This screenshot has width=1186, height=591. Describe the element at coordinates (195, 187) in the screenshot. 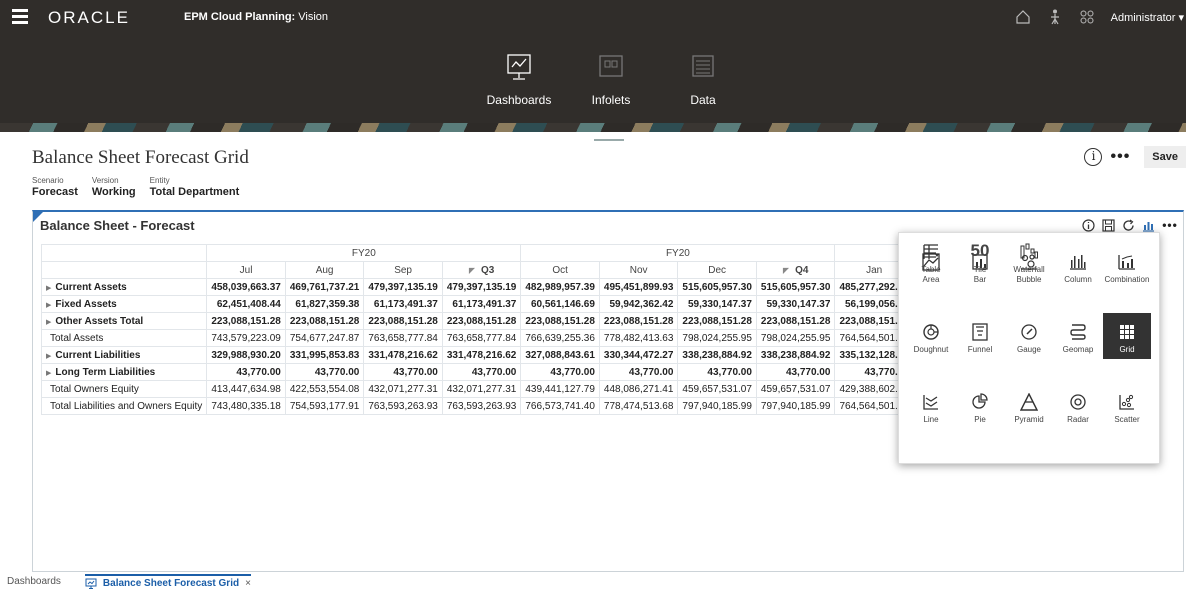

I see `pov-entity: Entity Total Department` at that location.